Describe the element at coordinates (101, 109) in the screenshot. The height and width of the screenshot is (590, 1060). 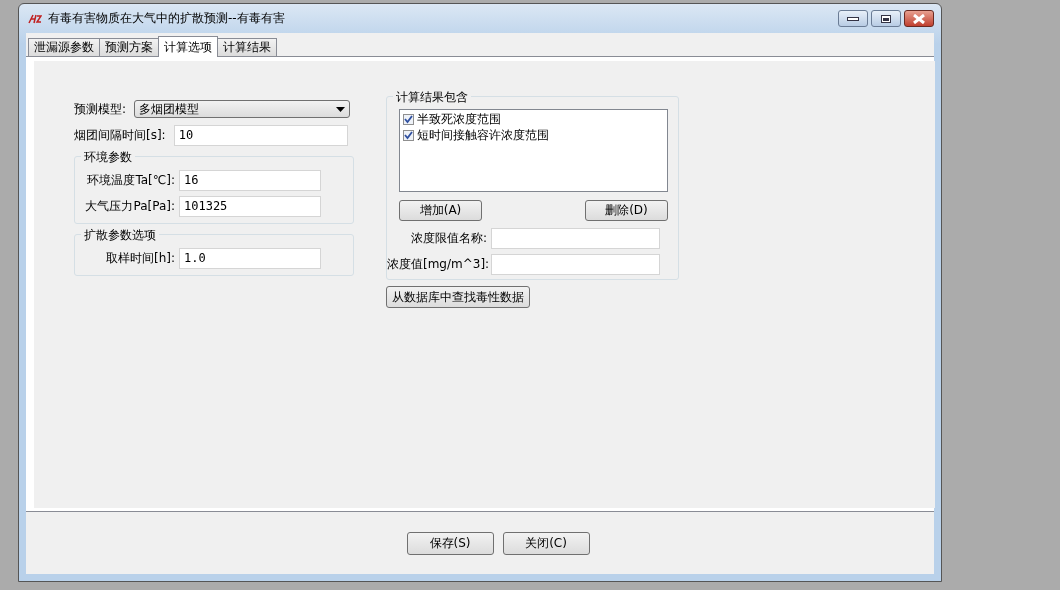
I see `field-label: 预测模型:` at that location.